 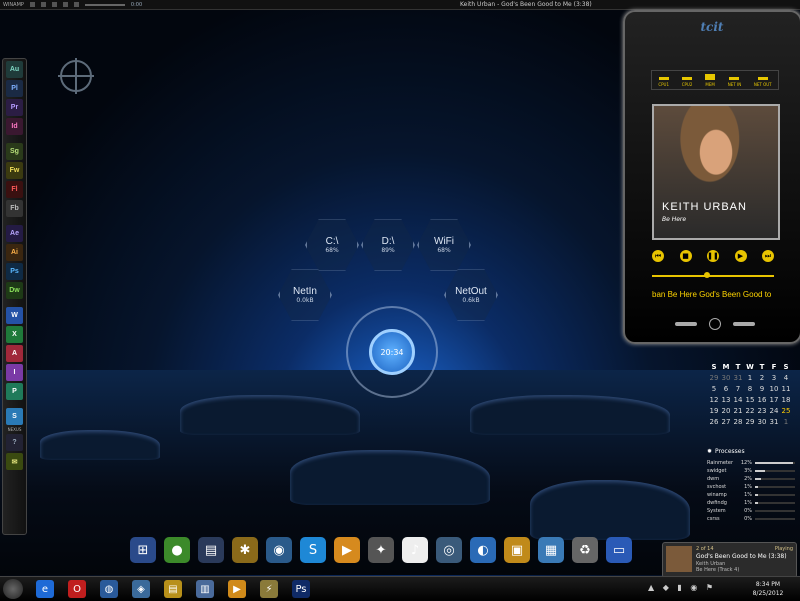 What do you see at coordinates (786, 389) in the screenshot?
I see `calendar-day: 11` at bounding box center [786, 389].